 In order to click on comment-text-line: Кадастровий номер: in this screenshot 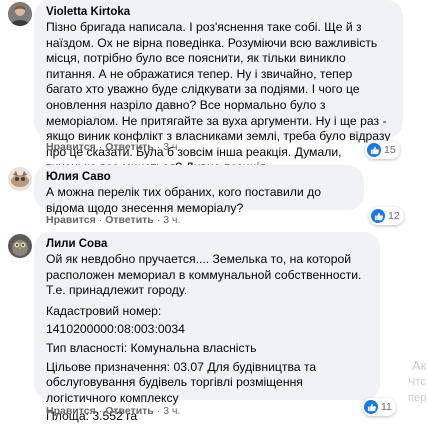, I will do `click(104, 310)`.